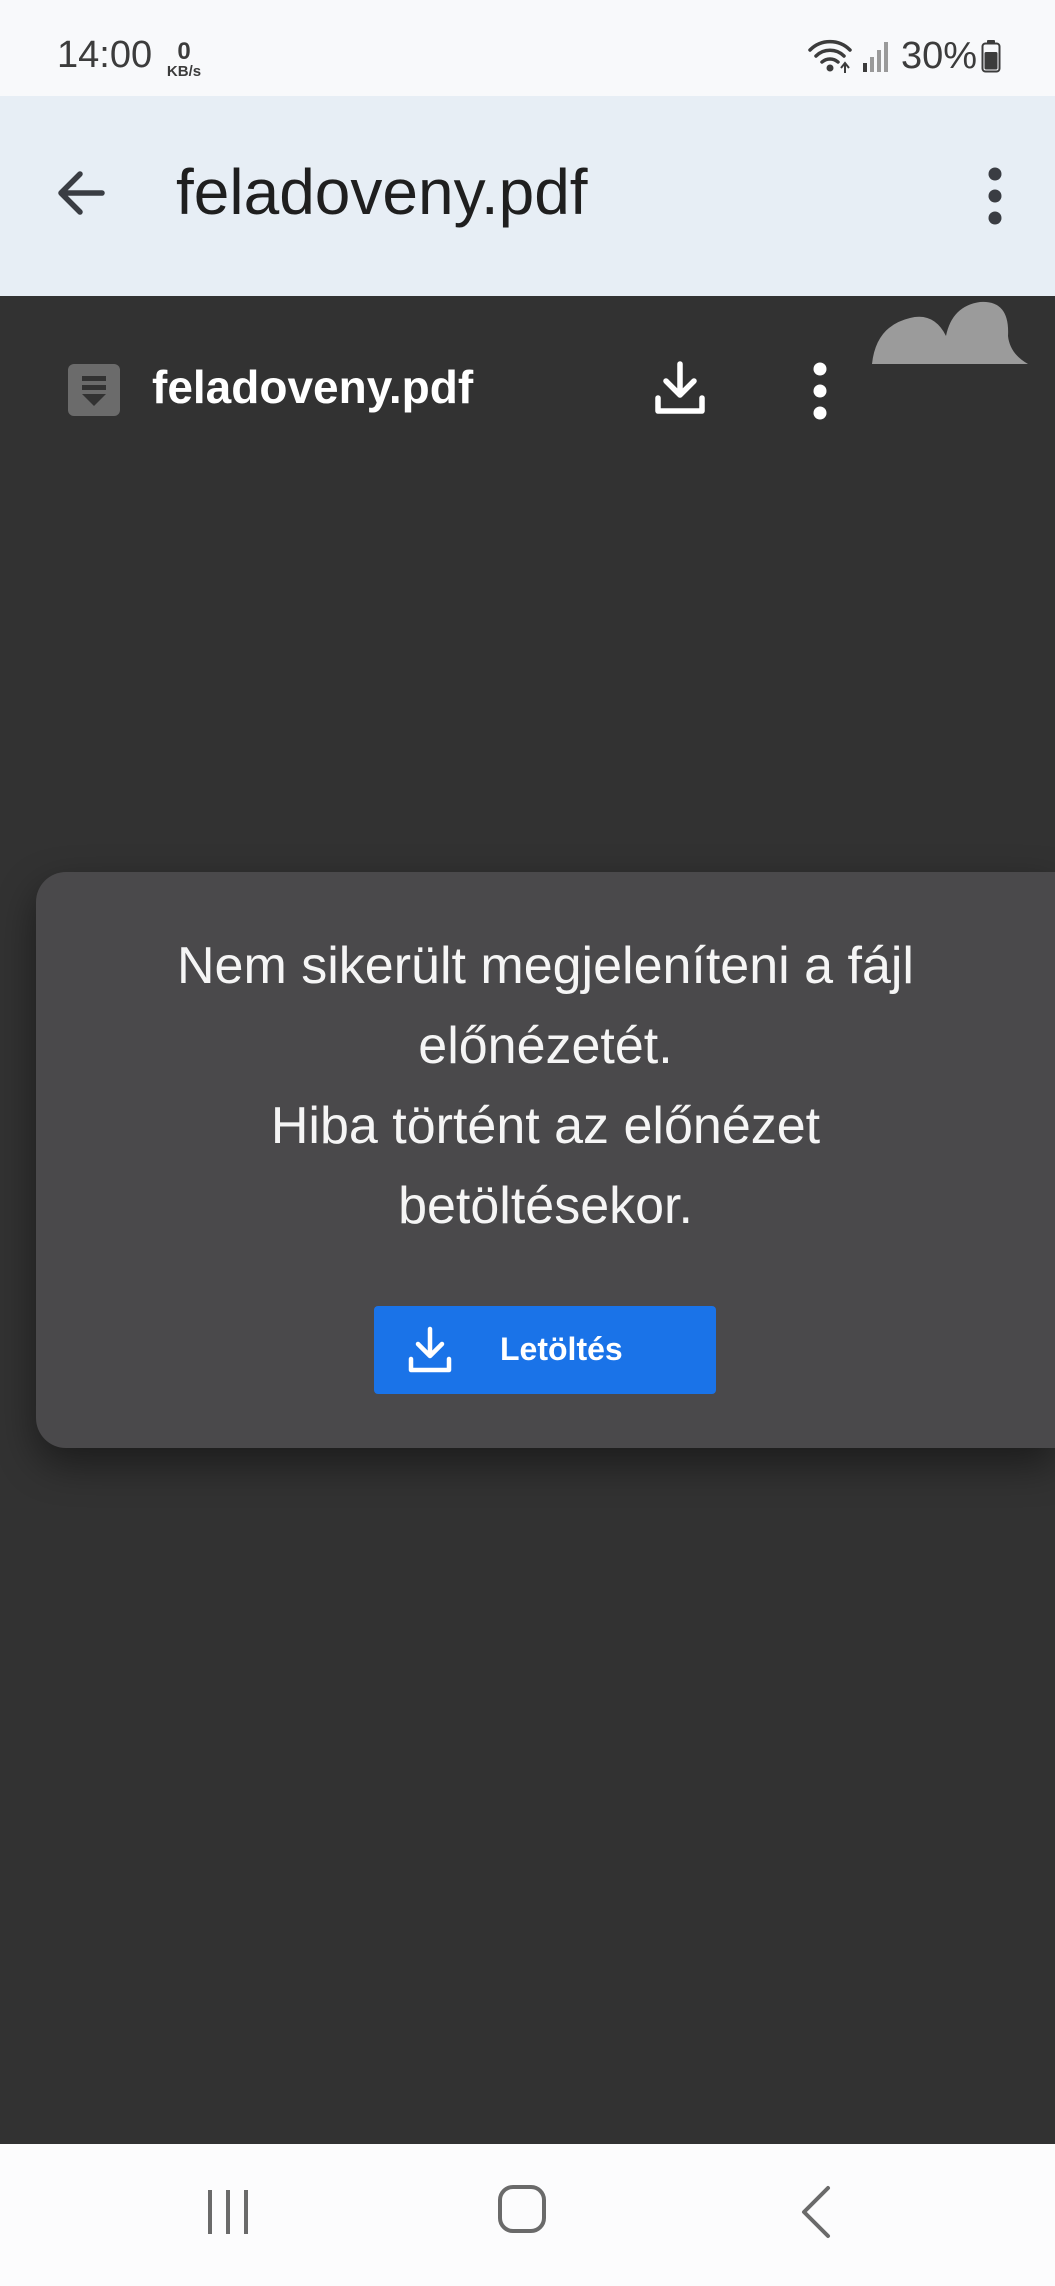 The height and width of the screenshot is (2286, 1055). I want to click on network-speed: 0 KB/s, so click(184, 59).